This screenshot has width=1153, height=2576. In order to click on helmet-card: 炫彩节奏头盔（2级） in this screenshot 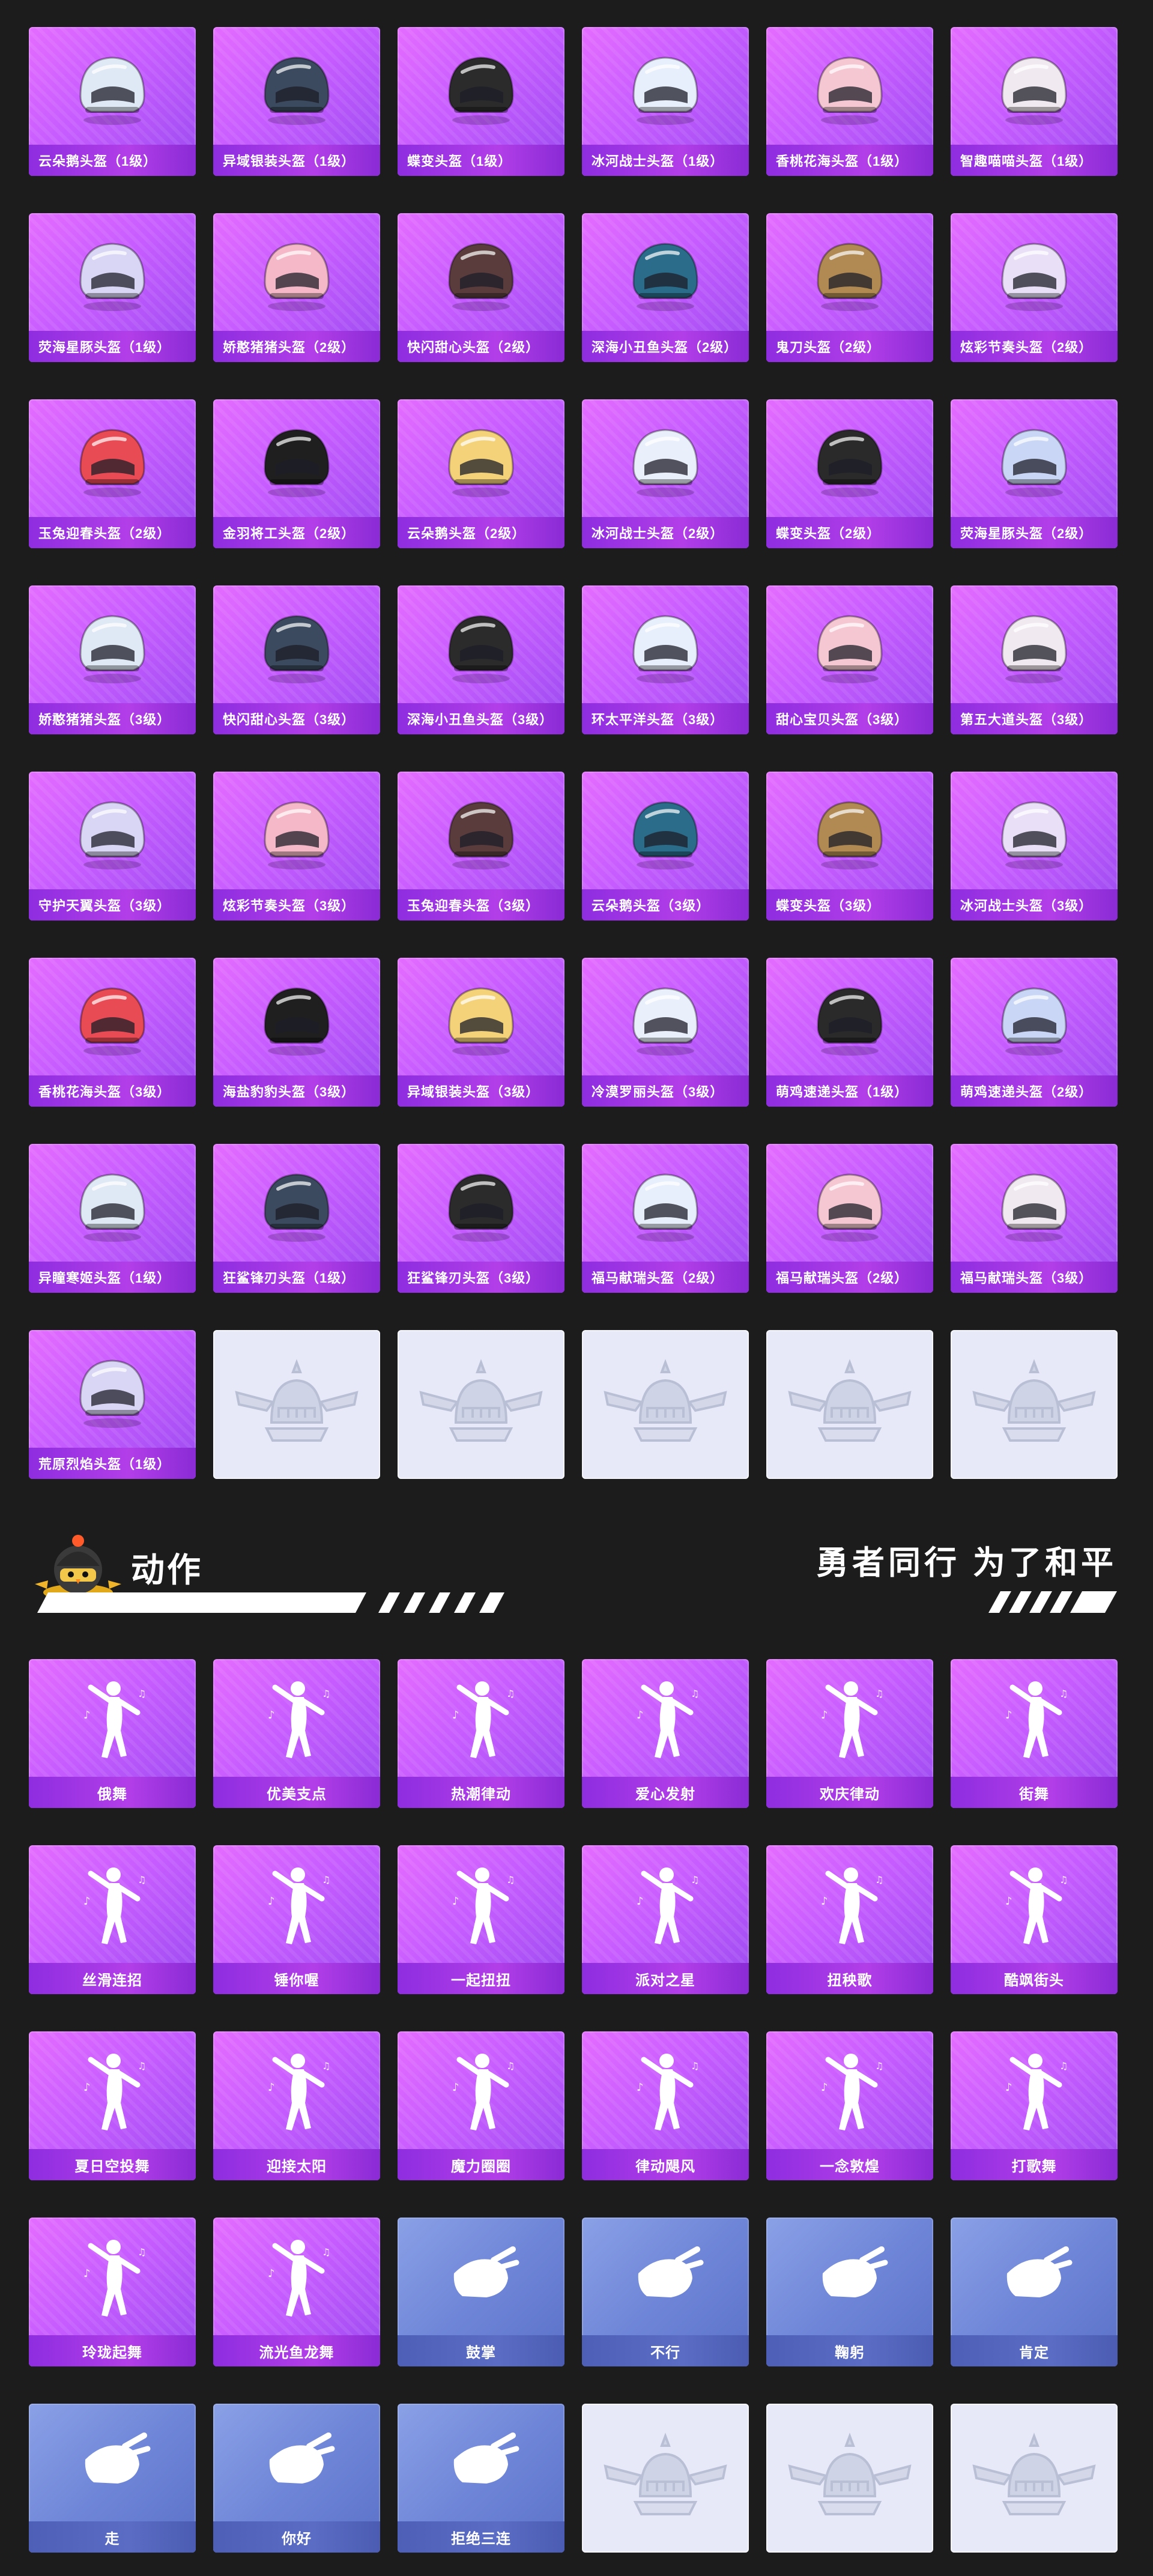, I will do `click(1034, 287)`.